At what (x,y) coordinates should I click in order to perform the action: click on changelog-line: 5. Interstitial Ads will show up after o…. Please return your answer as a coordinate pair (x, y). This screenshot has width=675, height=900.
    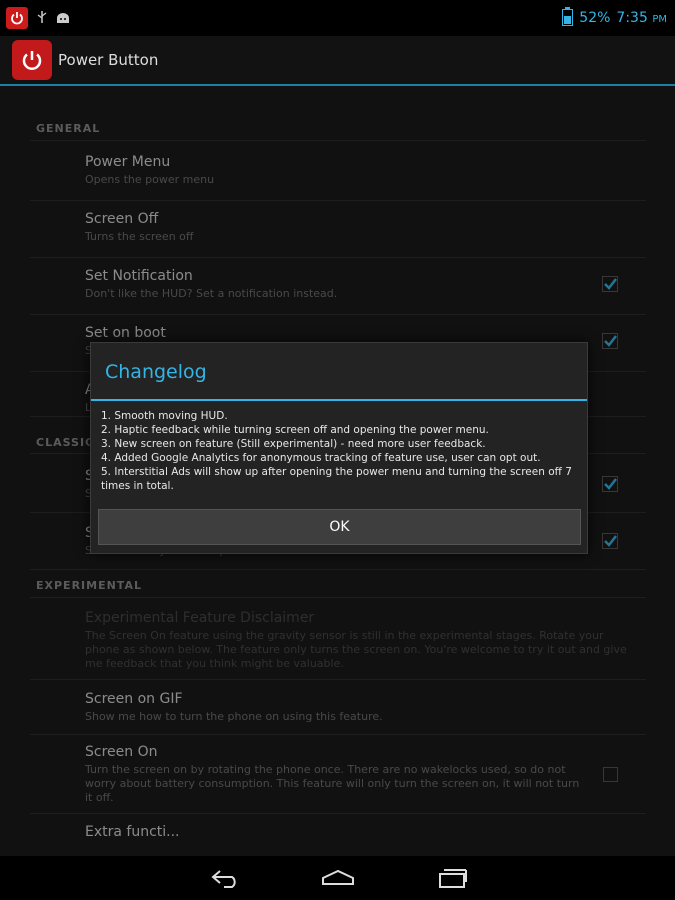
    Looking at the image, I should click on (336, 479).